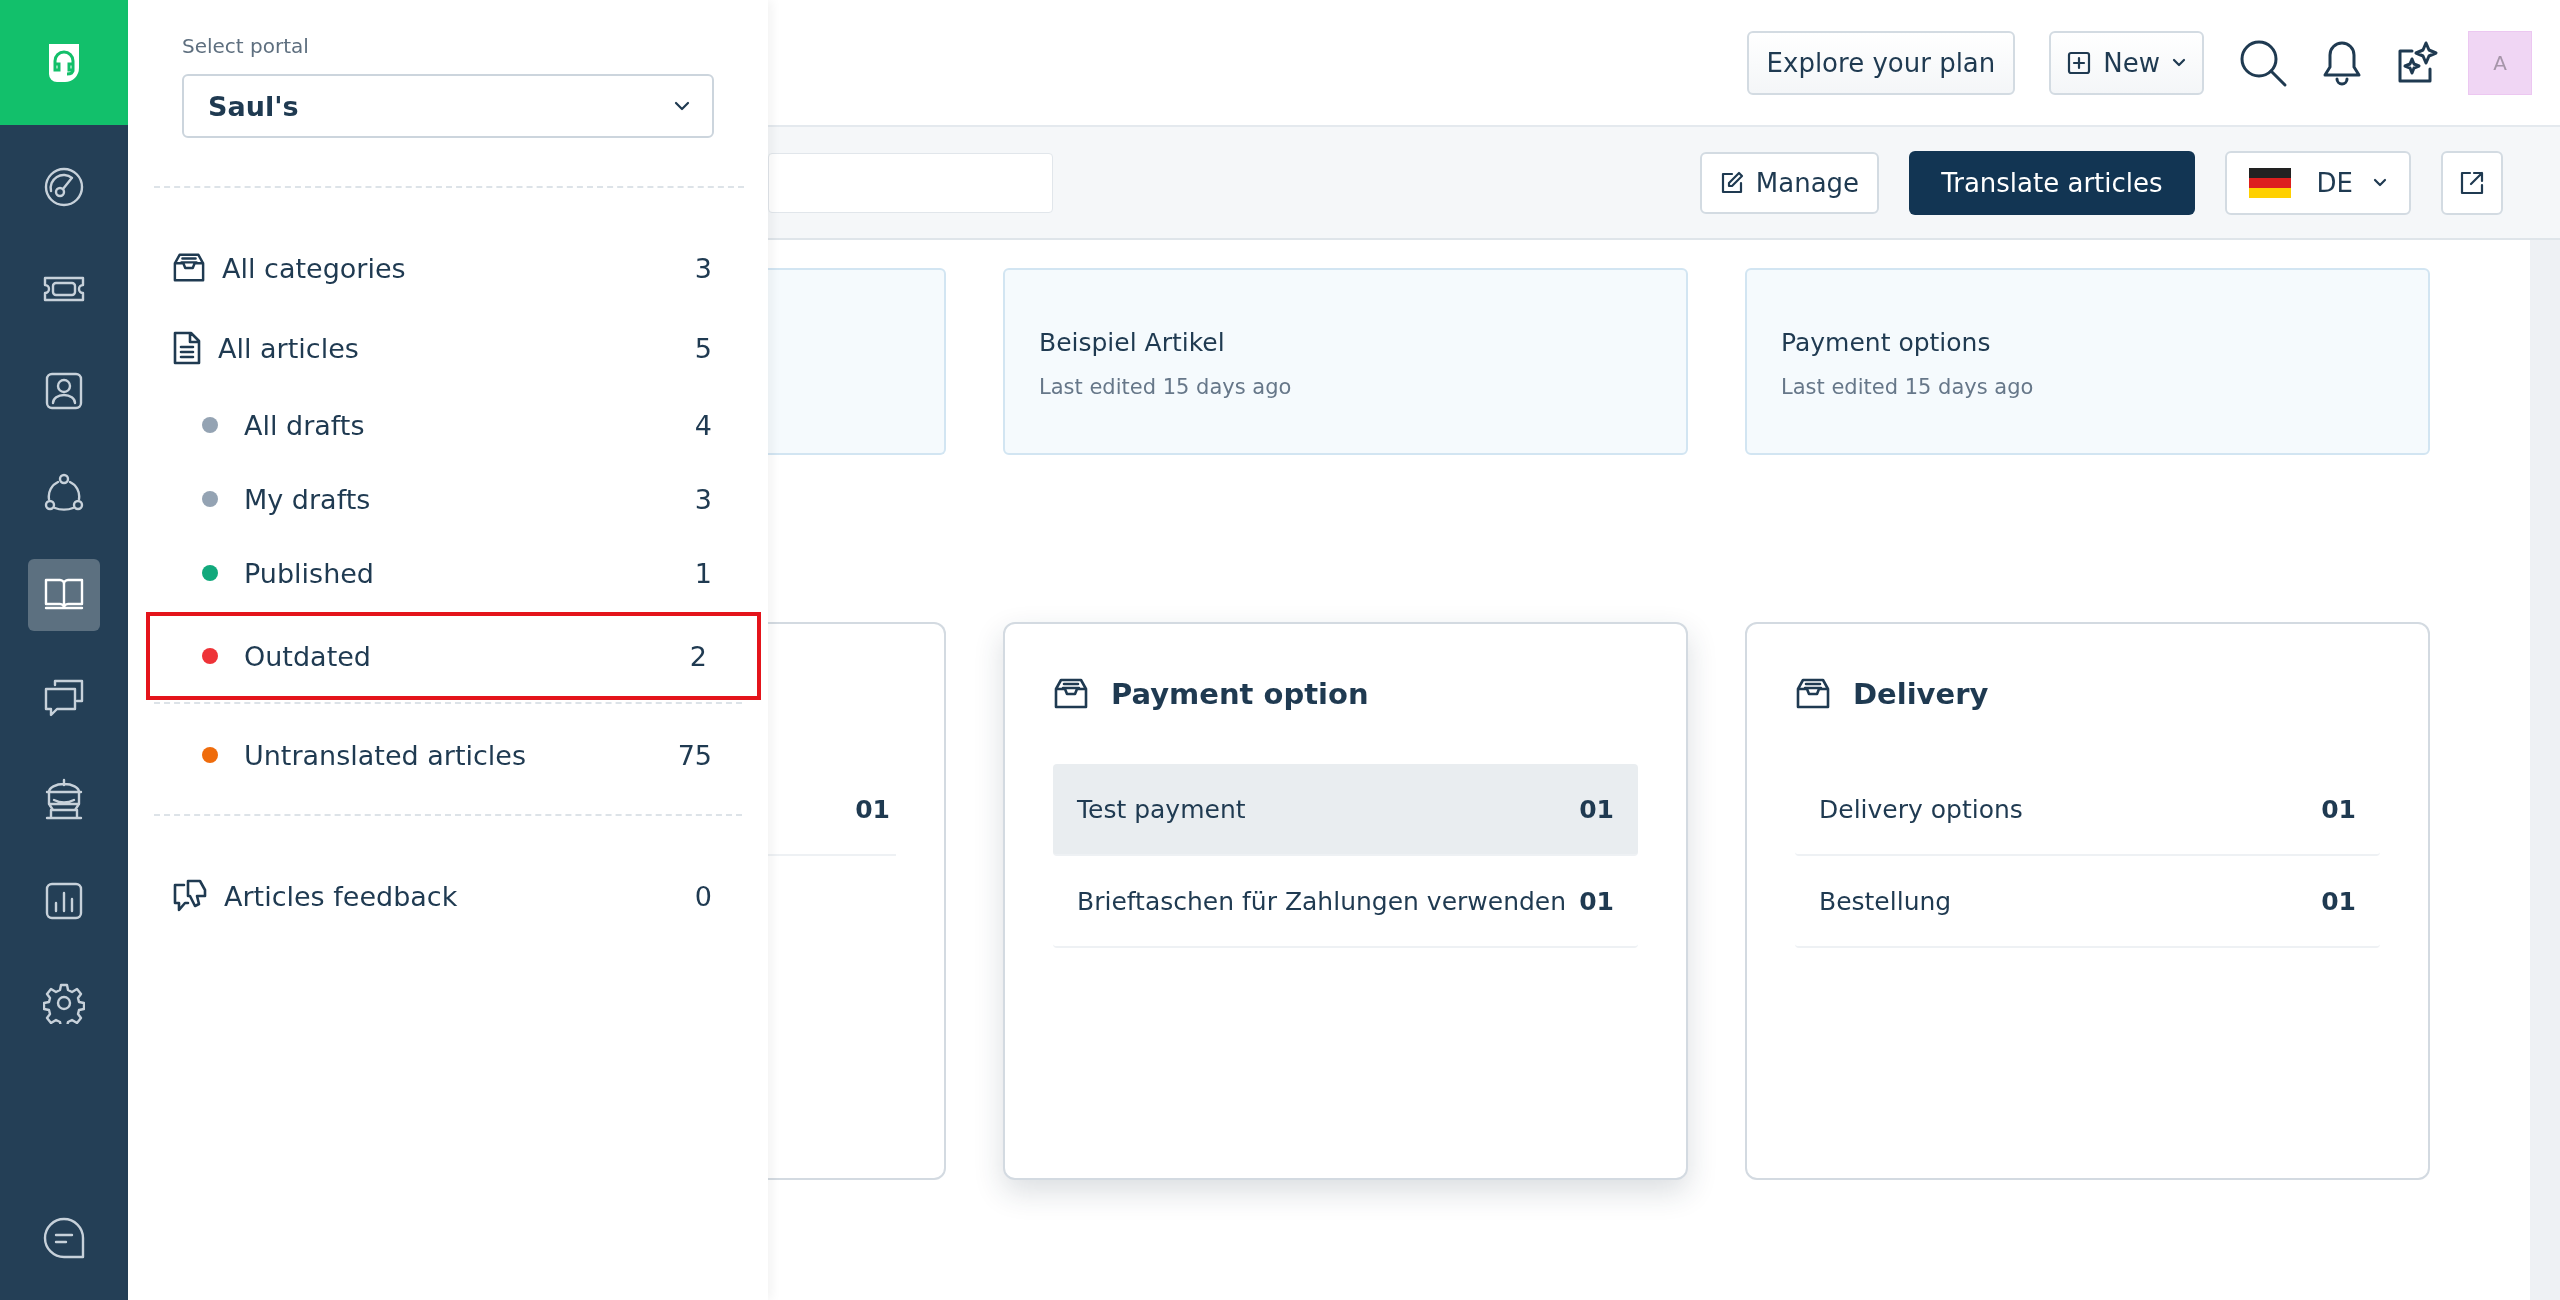 The image size is (2560, 1300). I want to click on category-card: 01, so click(857, 901).